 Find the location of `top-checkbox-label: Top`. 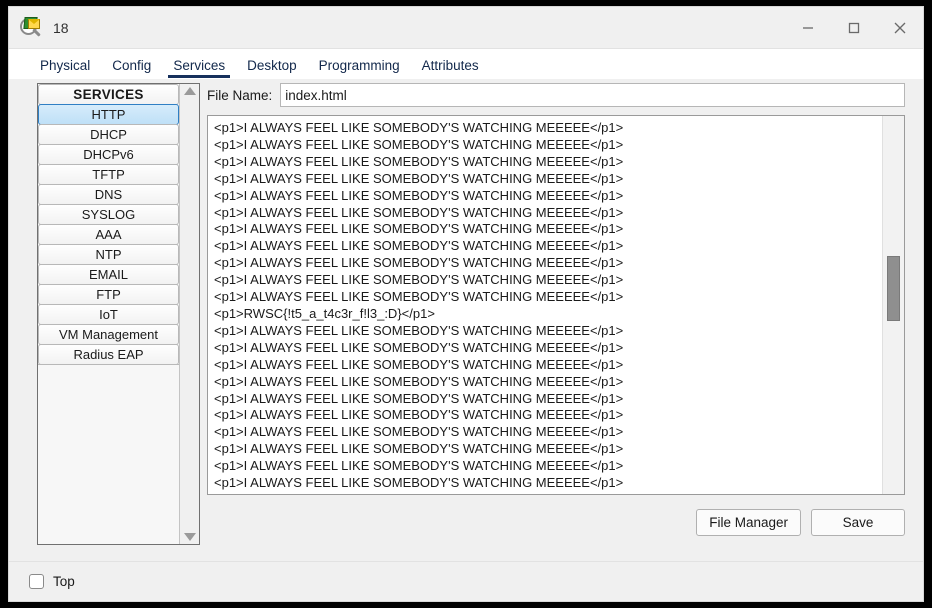

top-checkbox-label: Top is located at coordinates (64, 581).